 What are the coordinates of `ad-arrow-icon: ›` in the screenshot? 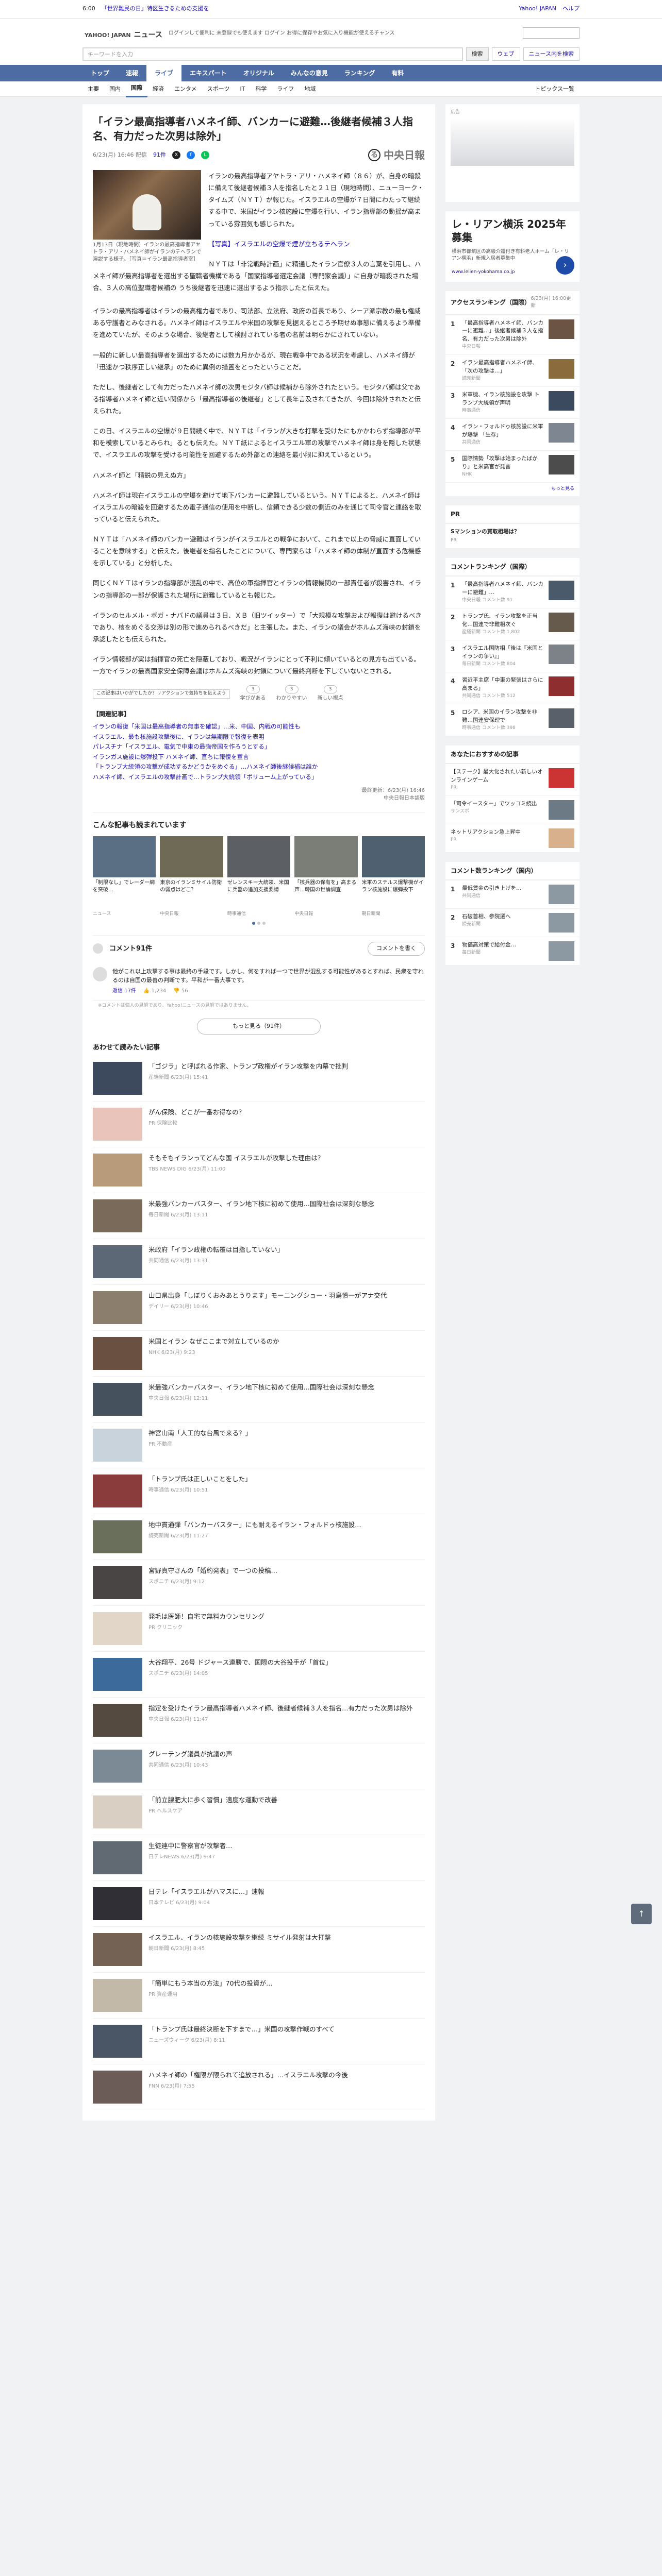 It's located at (565, 265).